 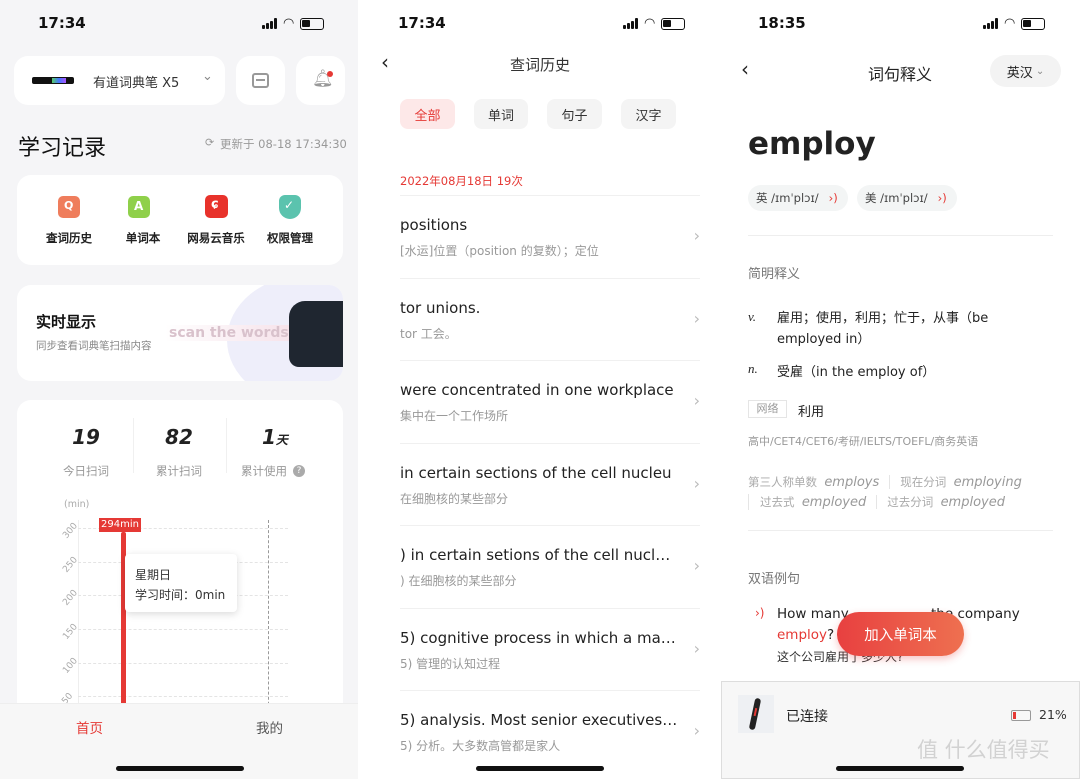 What do you see at coordinates (885, 482) in the screenshot?
I see `word-forms-line1: 第三人称单数 employs 现在分词 employing` at bounding box center [885, 482].